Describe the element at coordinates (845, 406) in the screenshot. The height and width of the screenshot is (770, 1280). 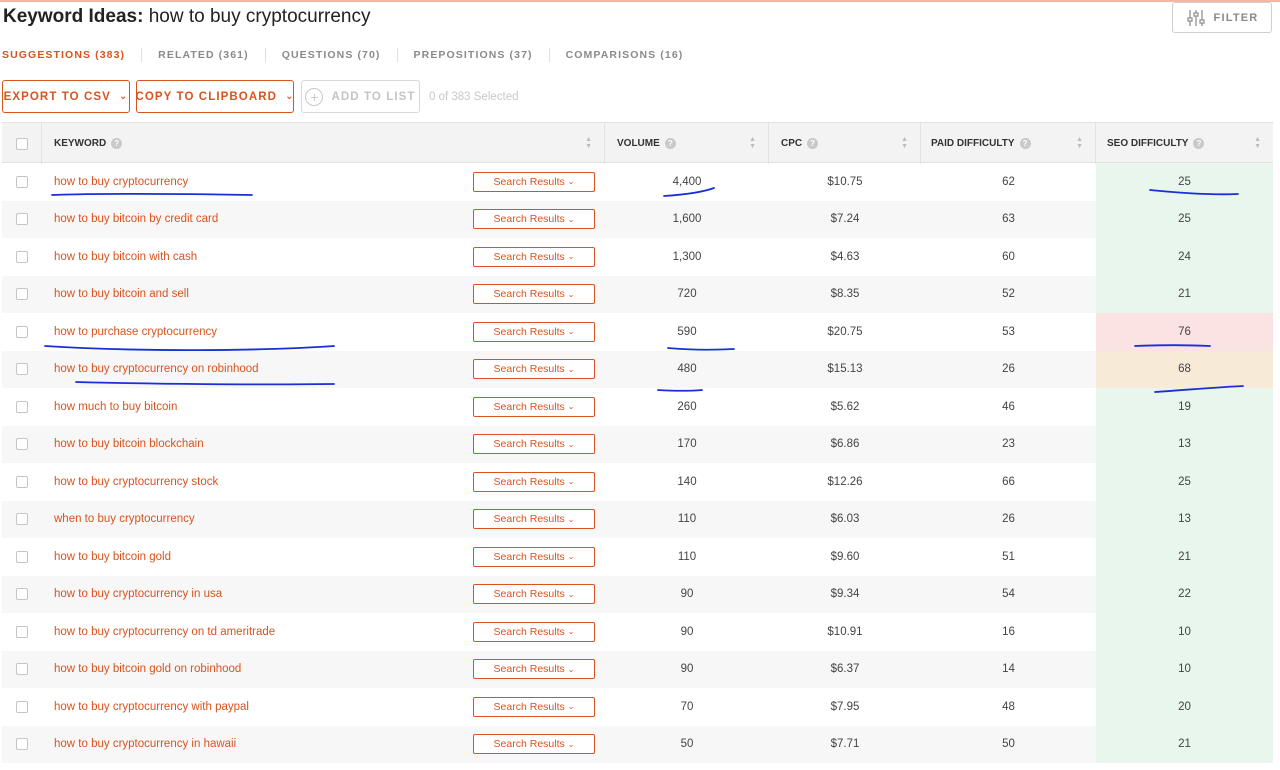
I see `cpc-value: $5.62` at that location.